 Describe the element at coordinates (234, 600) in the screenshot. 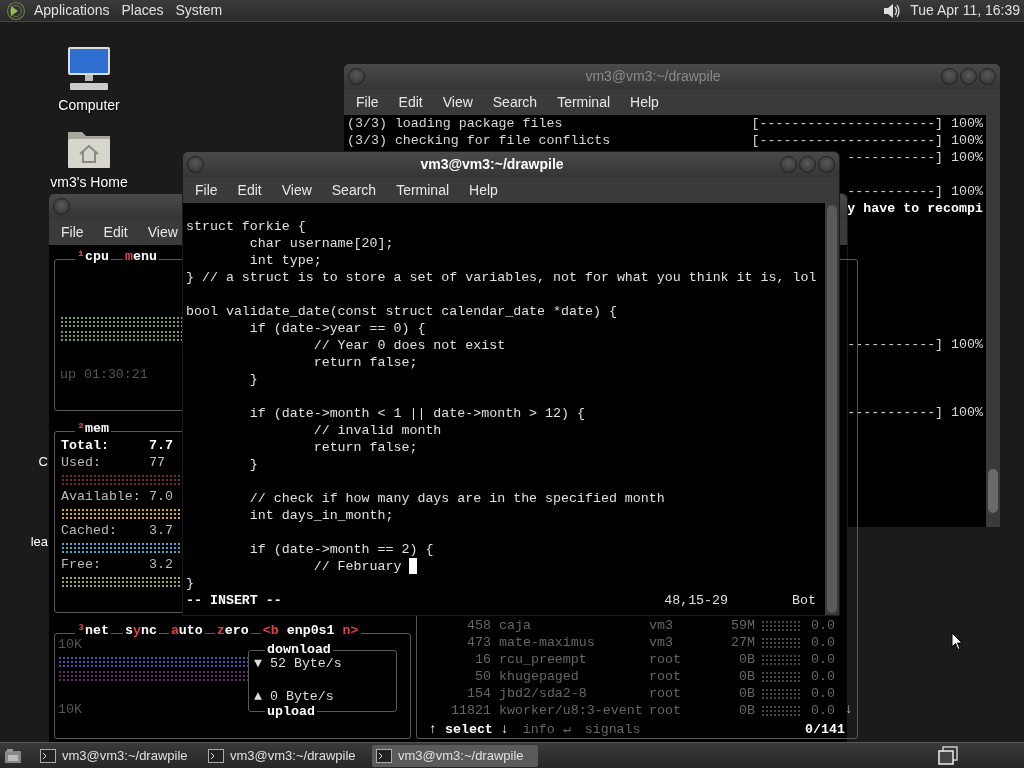

I see `mode-indicator: -- INSERT --` at that location.